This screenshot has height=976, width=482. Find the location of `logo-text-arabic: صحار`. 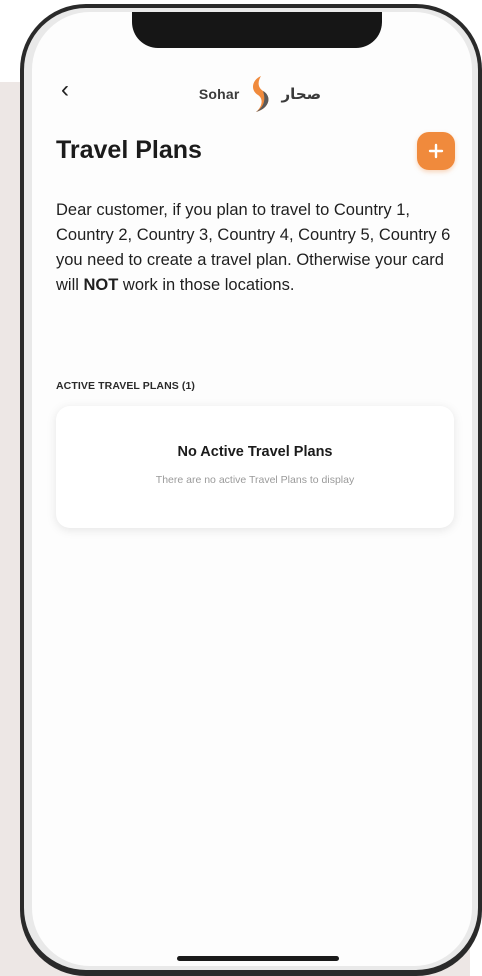

logo-text-arabic: صحار is located at coordinates (301, 94).